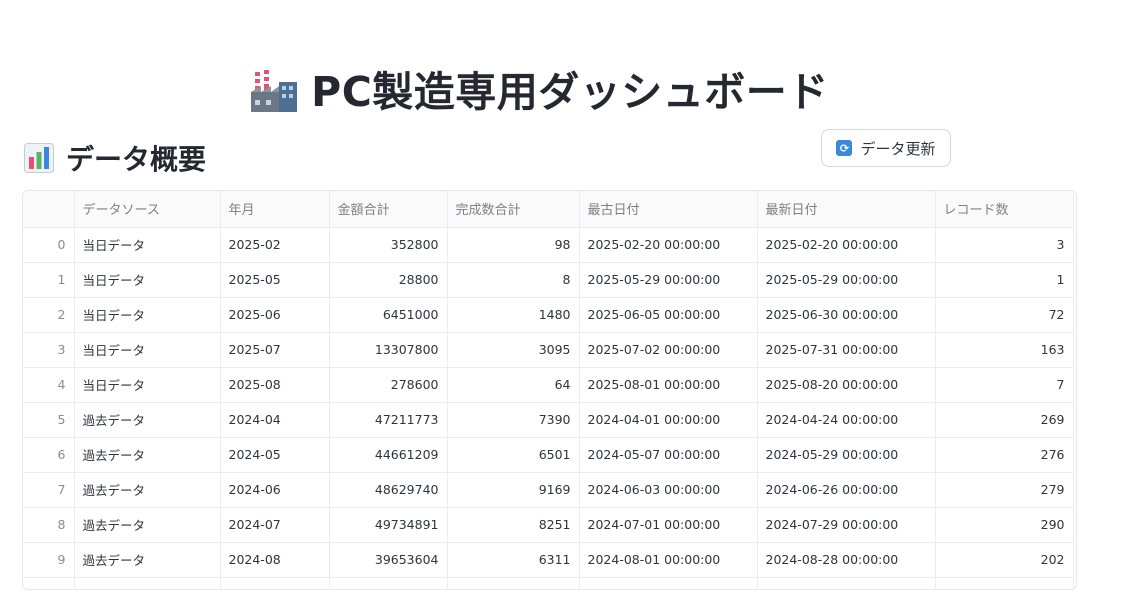 The width and height of the screenshot is (1127, 603). What do you see at coordinates (540, 88) in the screenshot?
I see `page-title: PC製造専用ダッシュボード` at bounding box center [540, 88].